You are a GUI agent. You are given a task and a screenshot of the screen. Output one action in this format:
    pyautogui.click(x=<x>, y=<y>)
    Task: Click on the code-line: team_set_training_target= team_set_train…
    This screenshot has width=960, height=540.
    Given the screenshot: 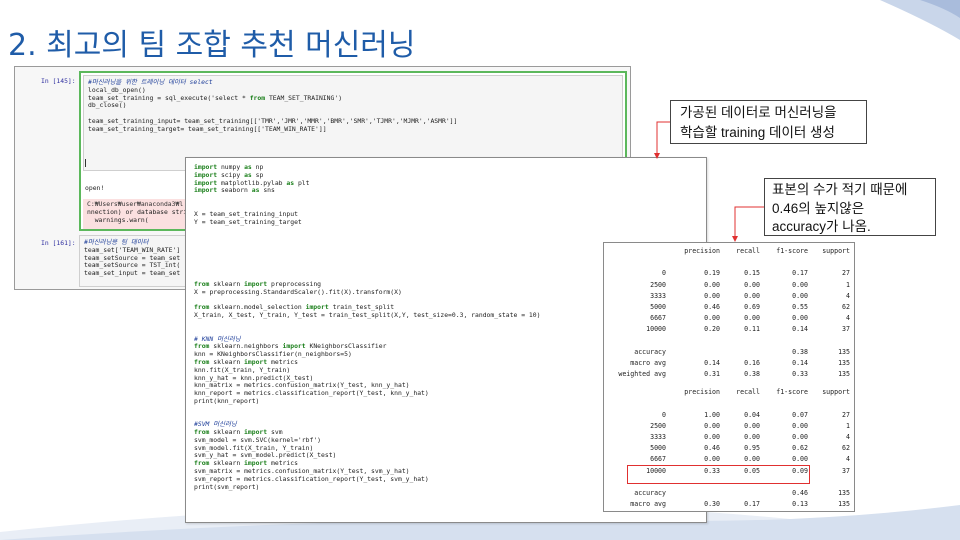 What is the action you would take?
    pyautogui.click(x=207, y=128)
    